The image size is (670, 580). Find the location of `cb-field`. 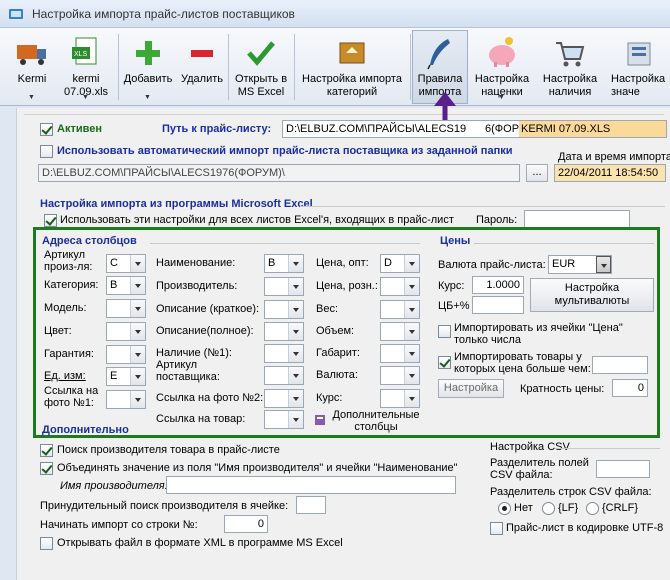

cb-field is located at coordinates (498, 305).